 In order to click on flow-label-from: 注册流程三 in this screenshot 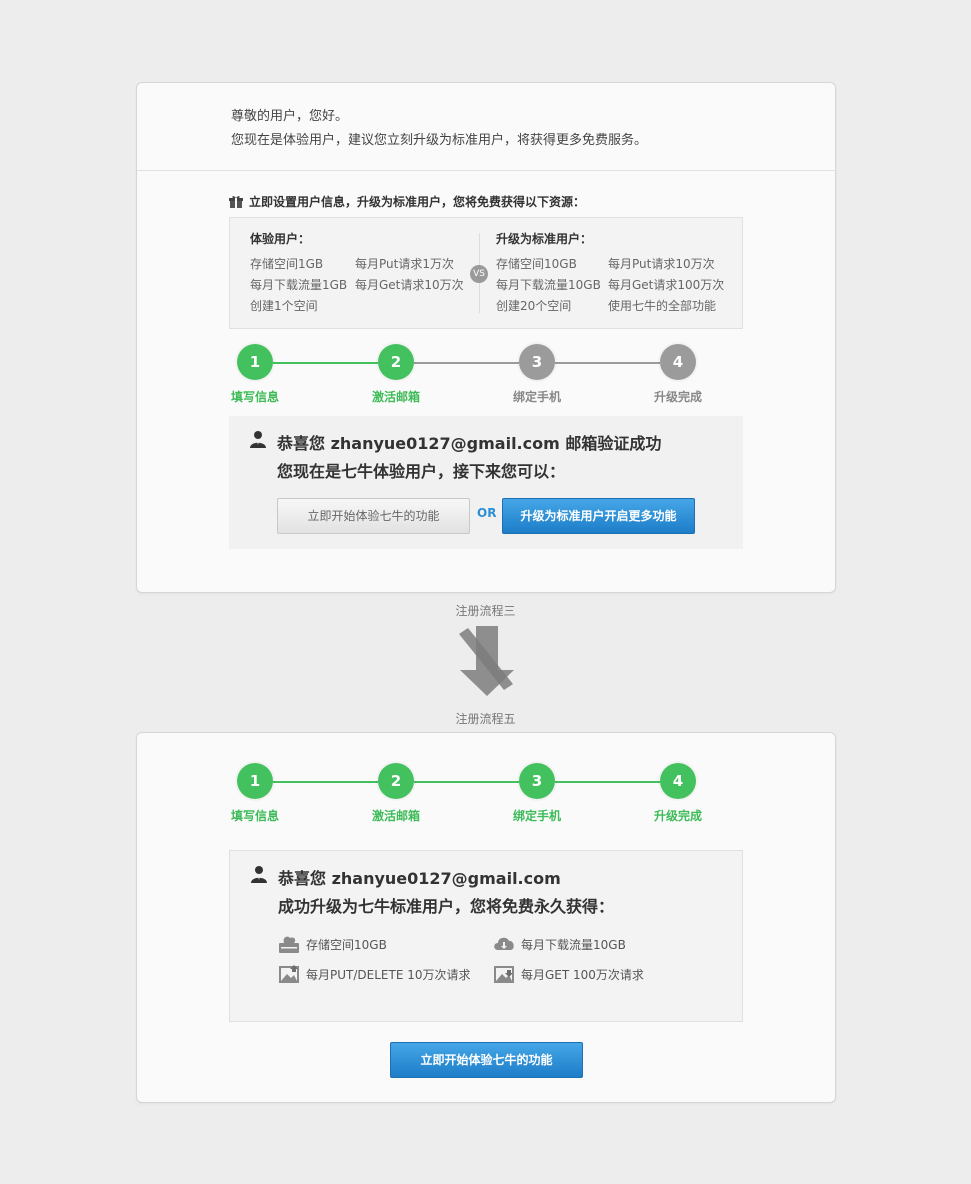, I will do `click(485, 611)`.